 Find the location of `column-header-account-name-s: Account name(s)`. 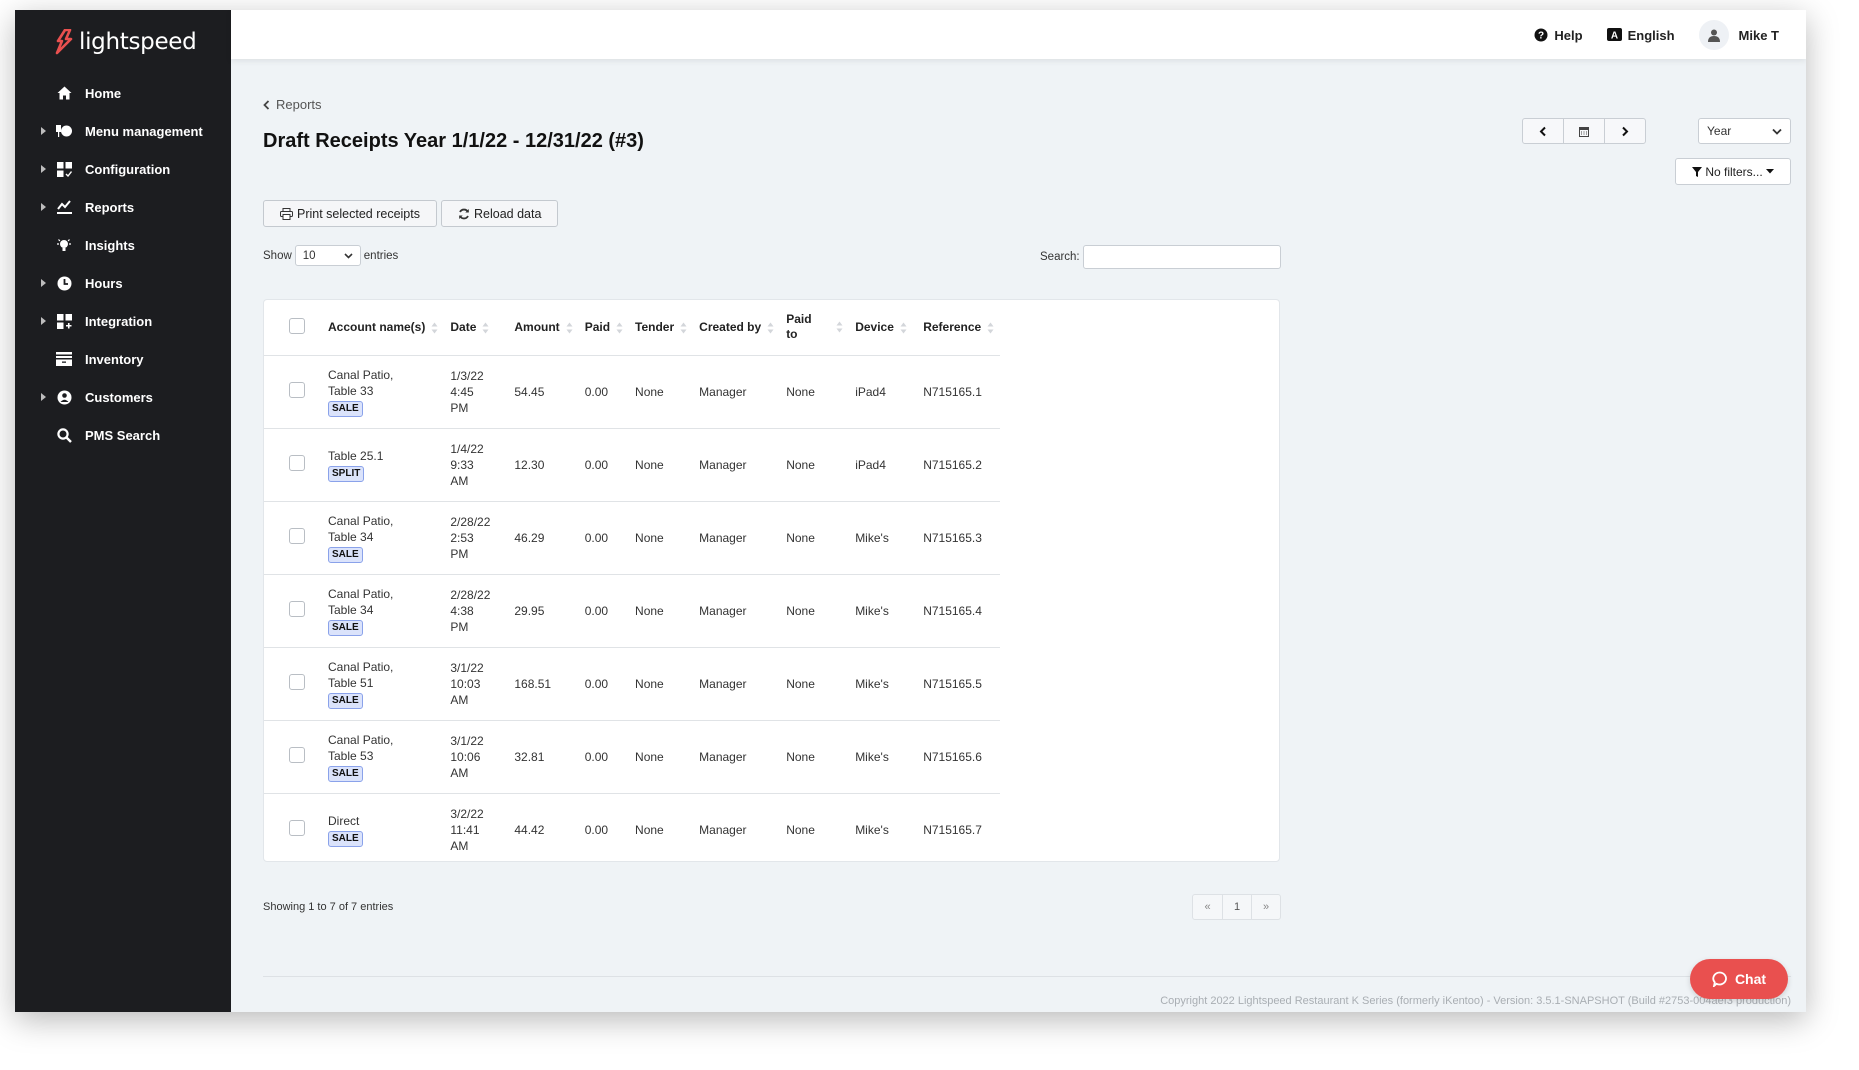

column-header-account-name-s: Account name(s) is located at coordinates (383, 328).